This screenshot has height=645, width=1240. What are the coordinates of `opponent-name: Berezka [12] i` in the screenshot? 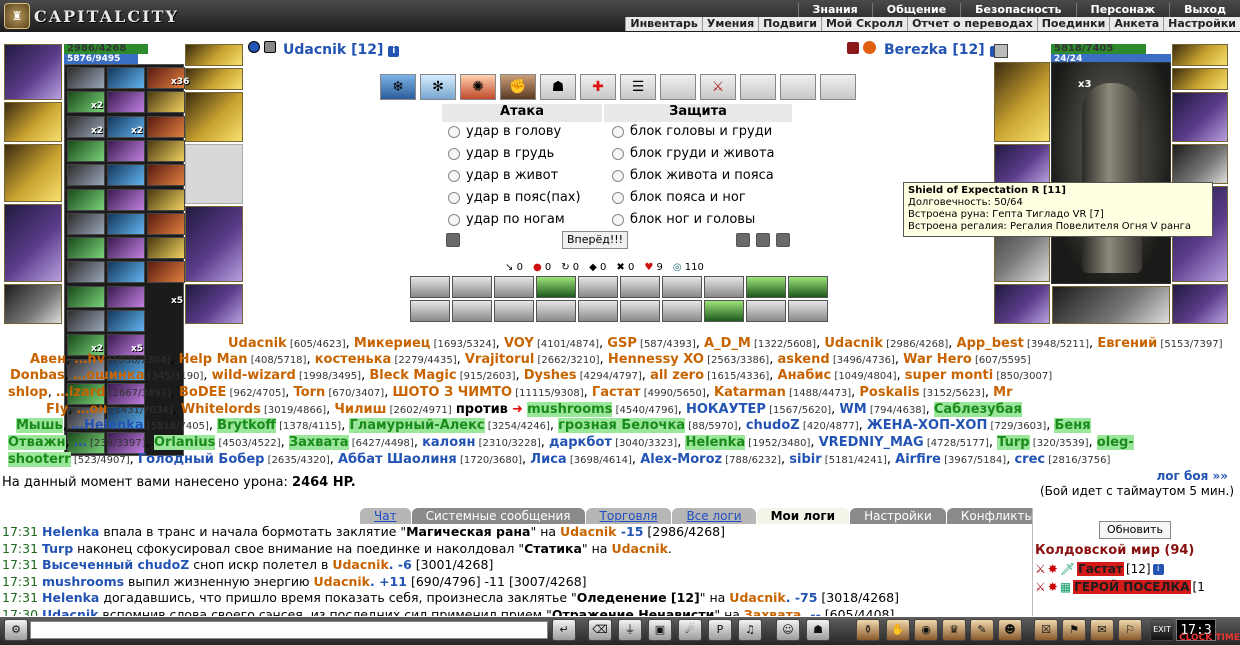 It's located at (942, 50).